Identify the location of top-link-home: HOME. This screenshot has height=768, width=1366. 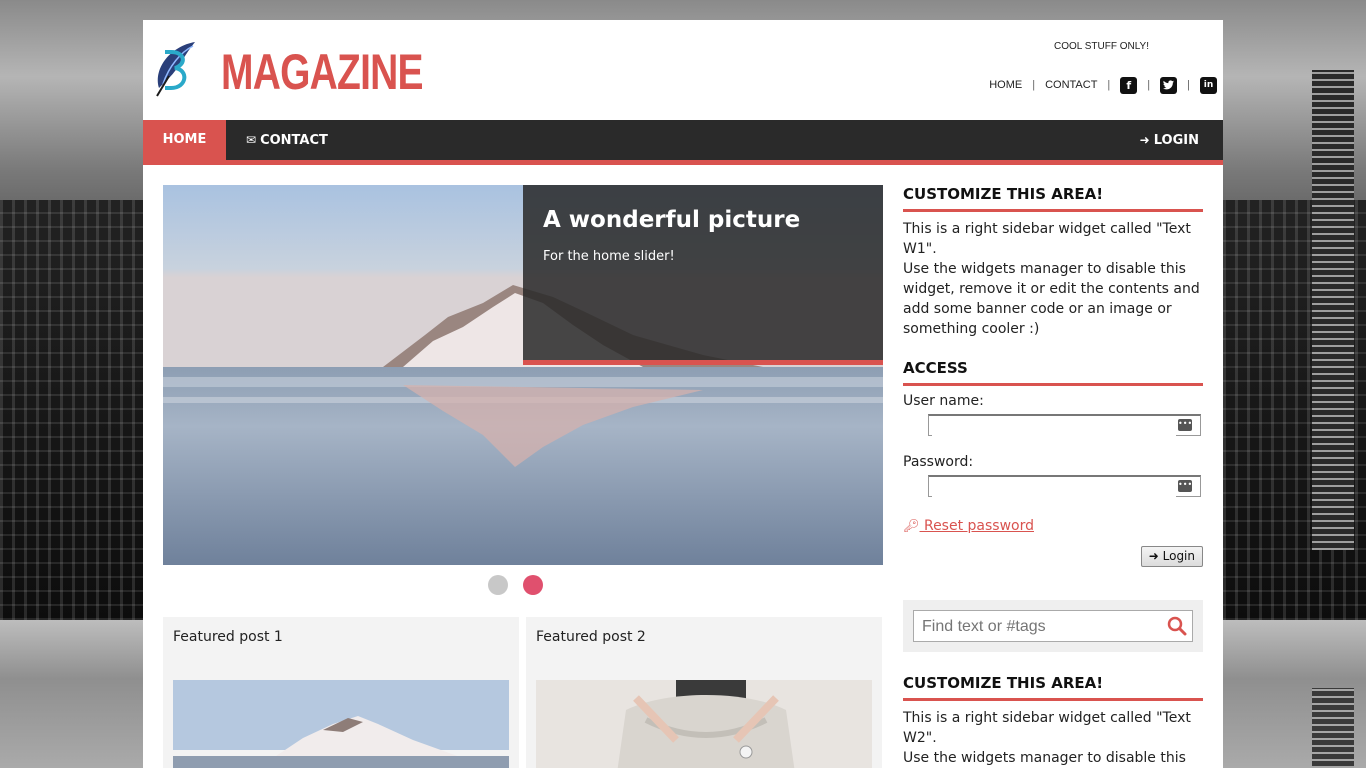
(1005, 85).